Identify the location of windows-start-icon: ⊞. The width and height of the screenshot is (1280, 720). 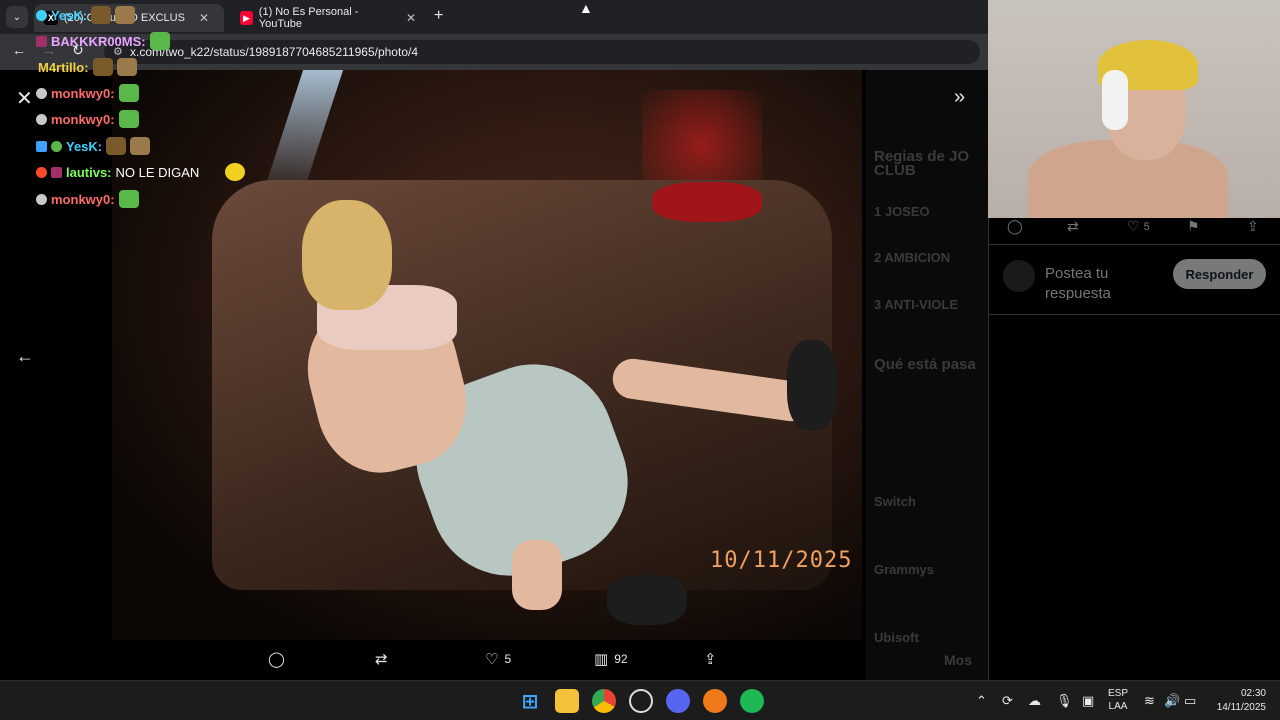
(530, 701).